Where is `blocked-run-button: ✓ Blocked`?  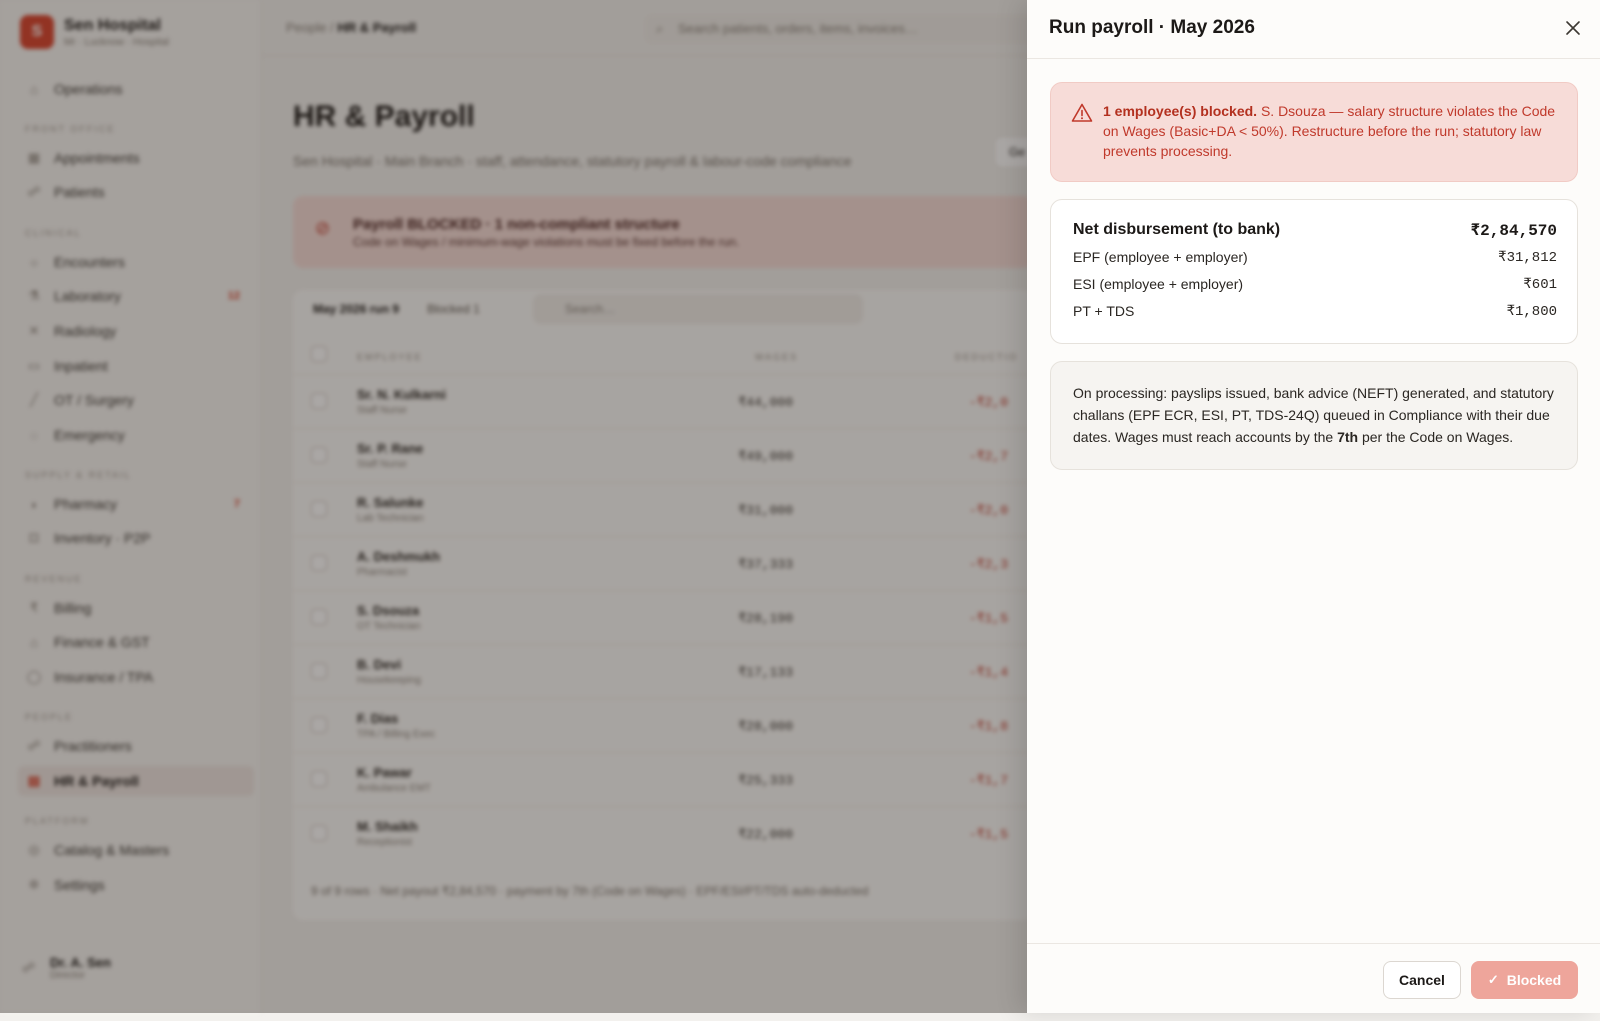
blocked-run-button: ✓ Blocked is located at coordinates (1524, 980).